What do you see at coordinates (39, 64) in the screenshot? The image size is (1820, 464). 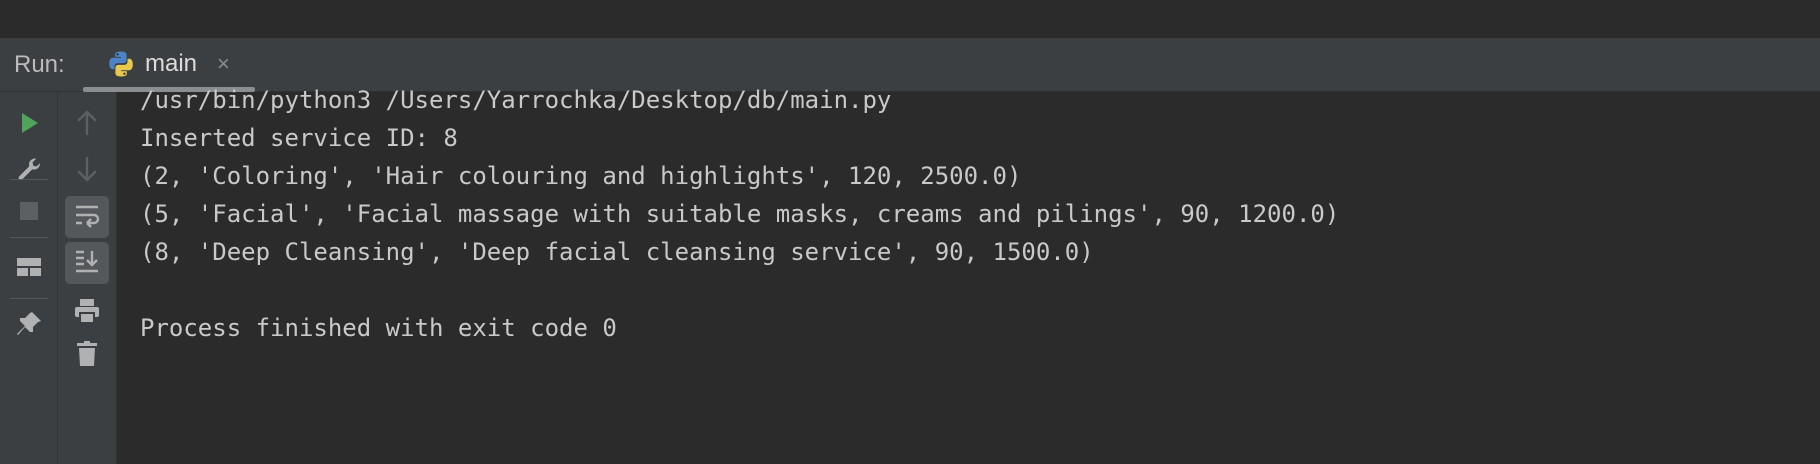 I see `run-label: Run:` at bounding box center [39, 64].